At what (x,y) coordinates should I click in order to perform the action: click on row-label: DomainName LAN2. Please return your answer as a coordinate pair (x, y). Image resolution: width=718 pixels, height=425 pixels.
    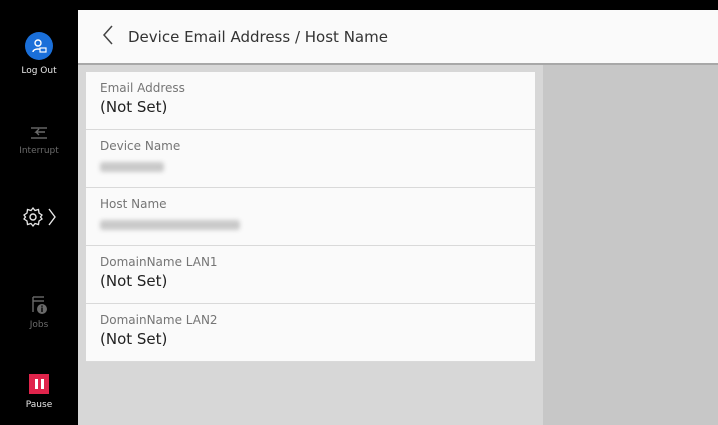
    Looking at the image, I should click on (159, 320).